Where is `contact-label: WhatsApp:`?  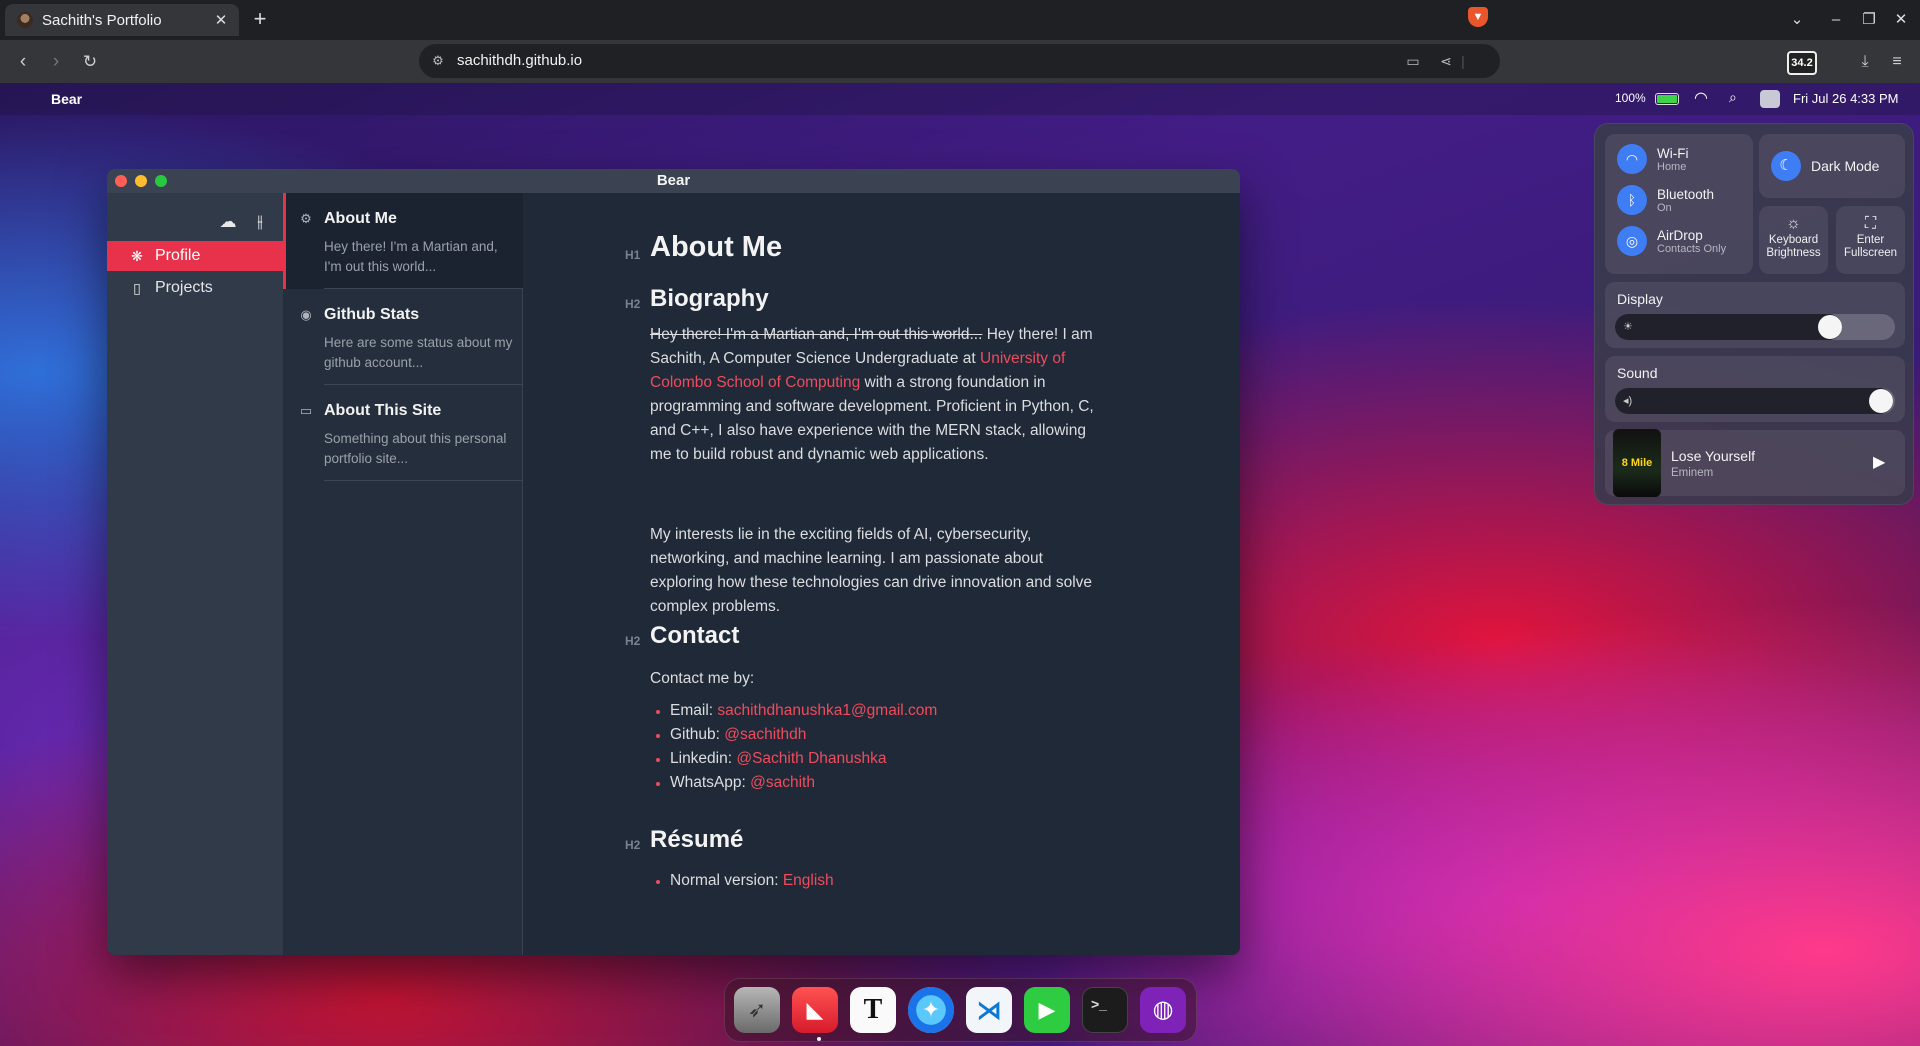 contact-label: WhatsApp: is located at coordinates (710, 782).